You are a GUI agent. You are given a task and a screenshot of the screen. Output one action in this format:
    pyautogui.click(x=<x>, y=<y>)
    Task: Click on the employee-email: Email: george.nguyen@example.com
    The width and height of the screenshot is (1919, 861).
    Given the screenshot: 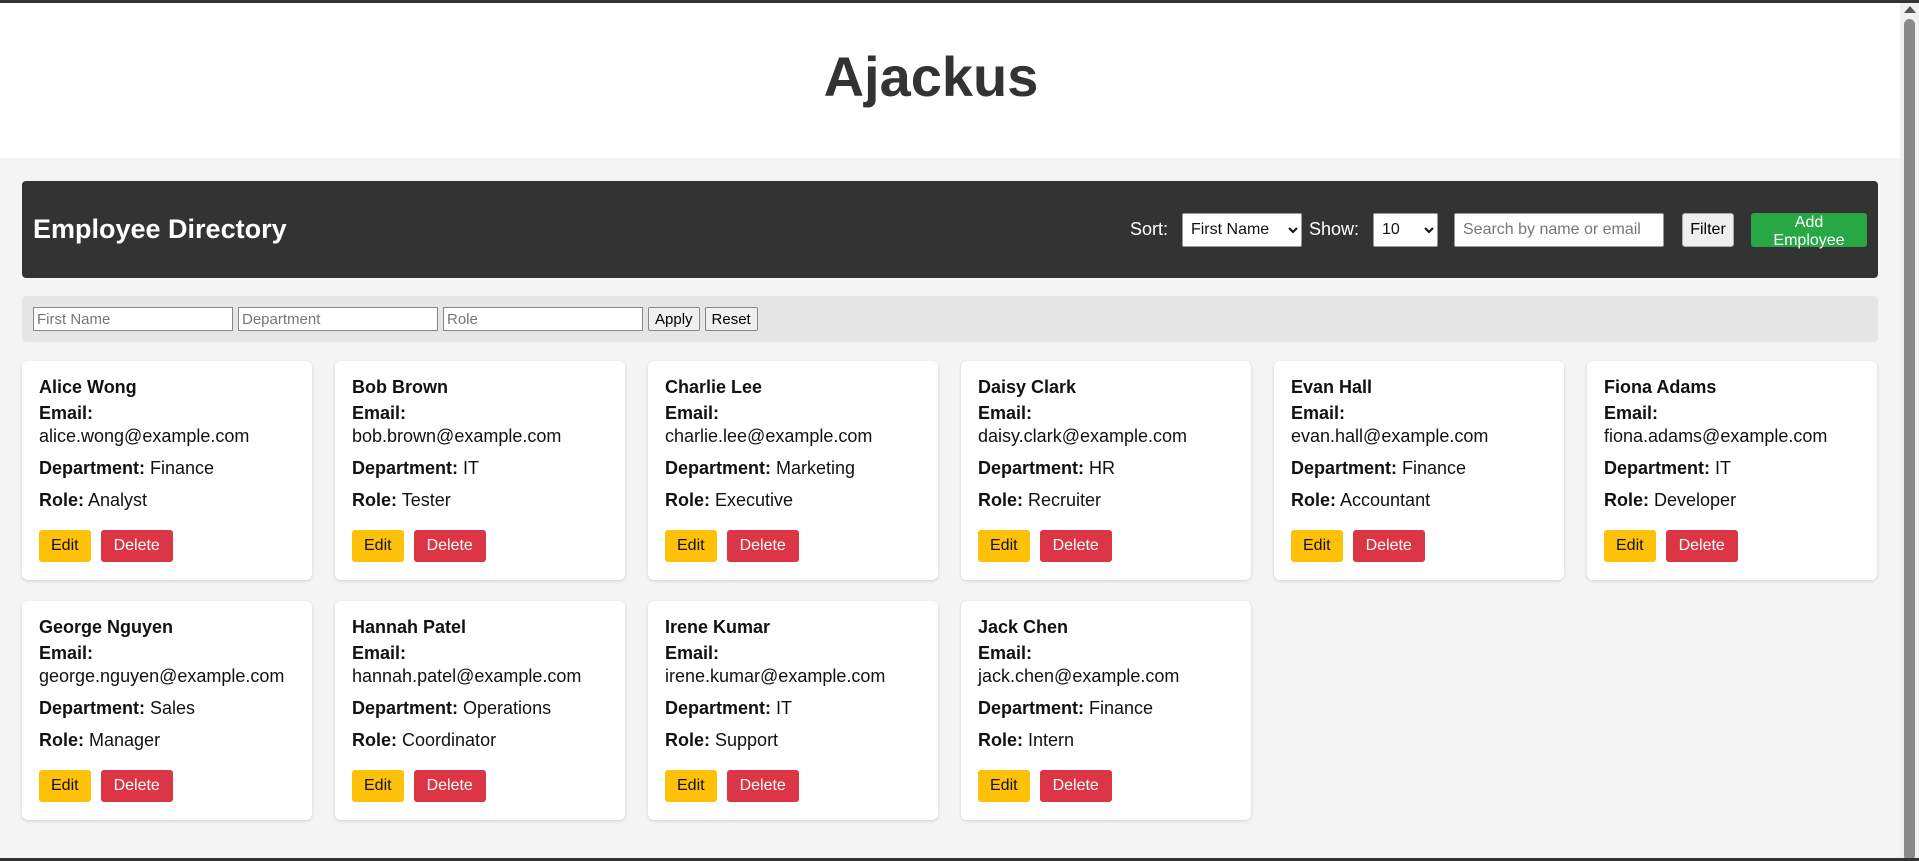 What is the action you would take?
    pyautogui.click(x=167, y=665)
    